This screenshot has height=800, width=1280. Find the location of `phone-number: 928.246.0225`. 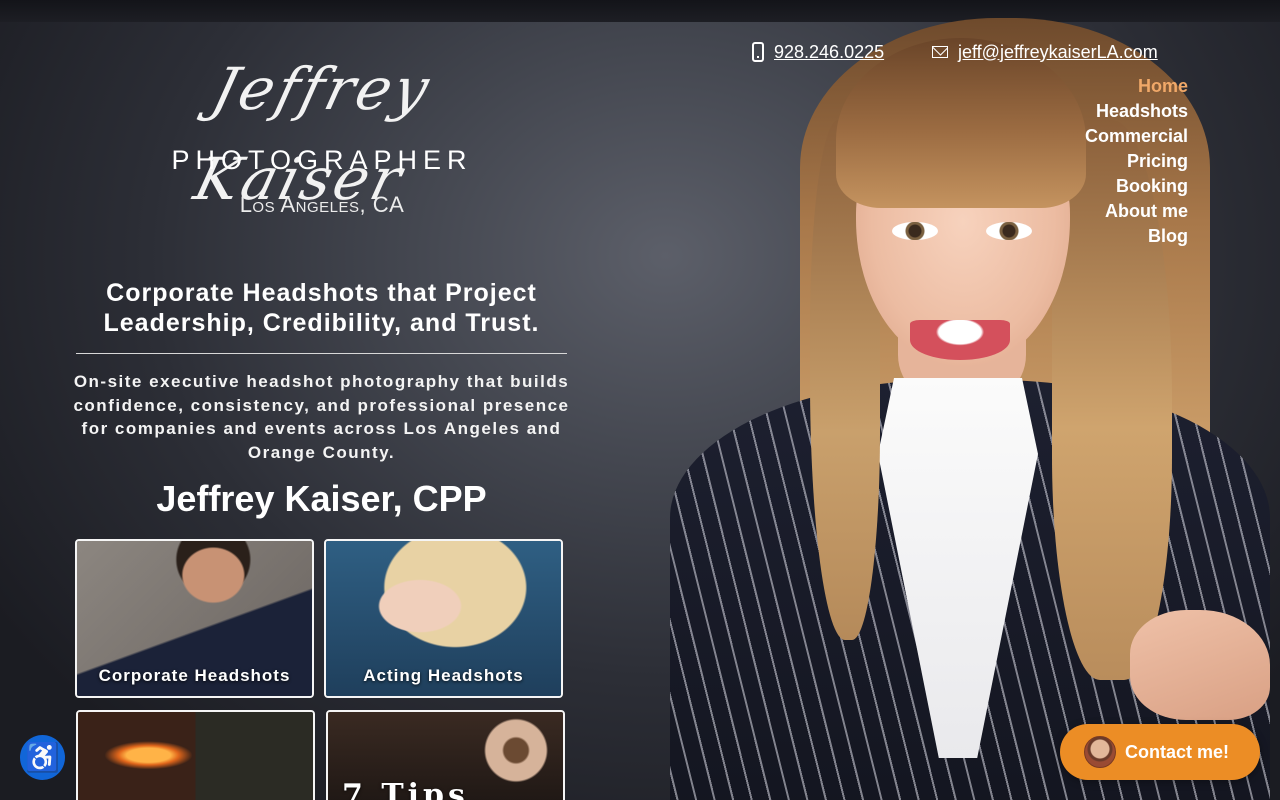

phone-number: 928.246.0225 is located at coordinates (829, 51).